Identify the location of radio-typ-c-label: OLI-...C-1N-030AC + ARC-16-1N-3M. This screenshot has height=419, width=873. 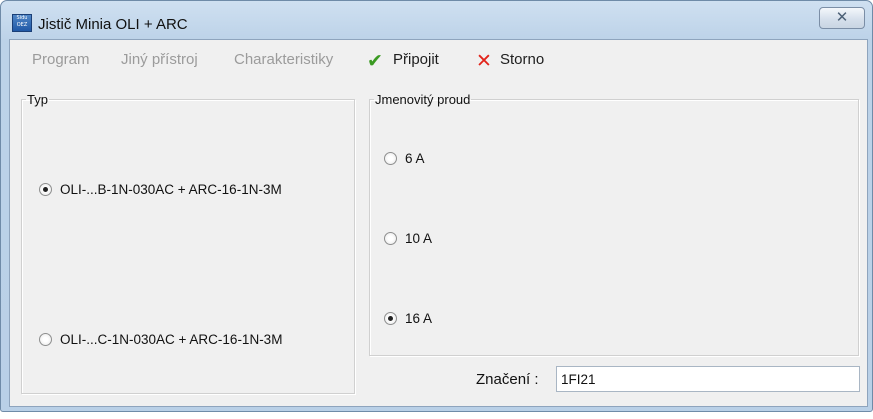
(171, 339).